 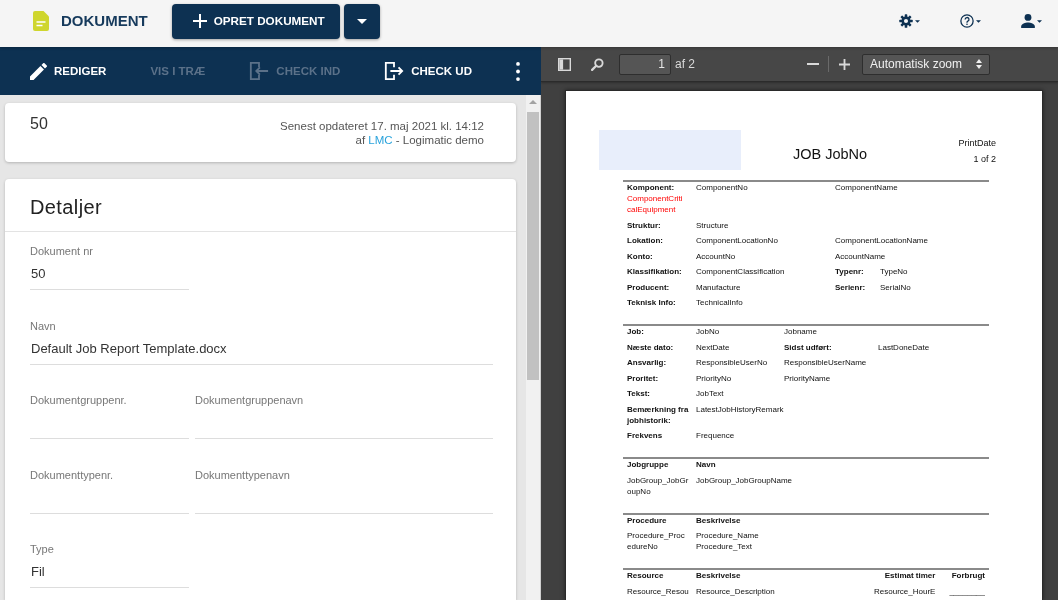 I want to click on help-icon, so click(x=967, y=21).